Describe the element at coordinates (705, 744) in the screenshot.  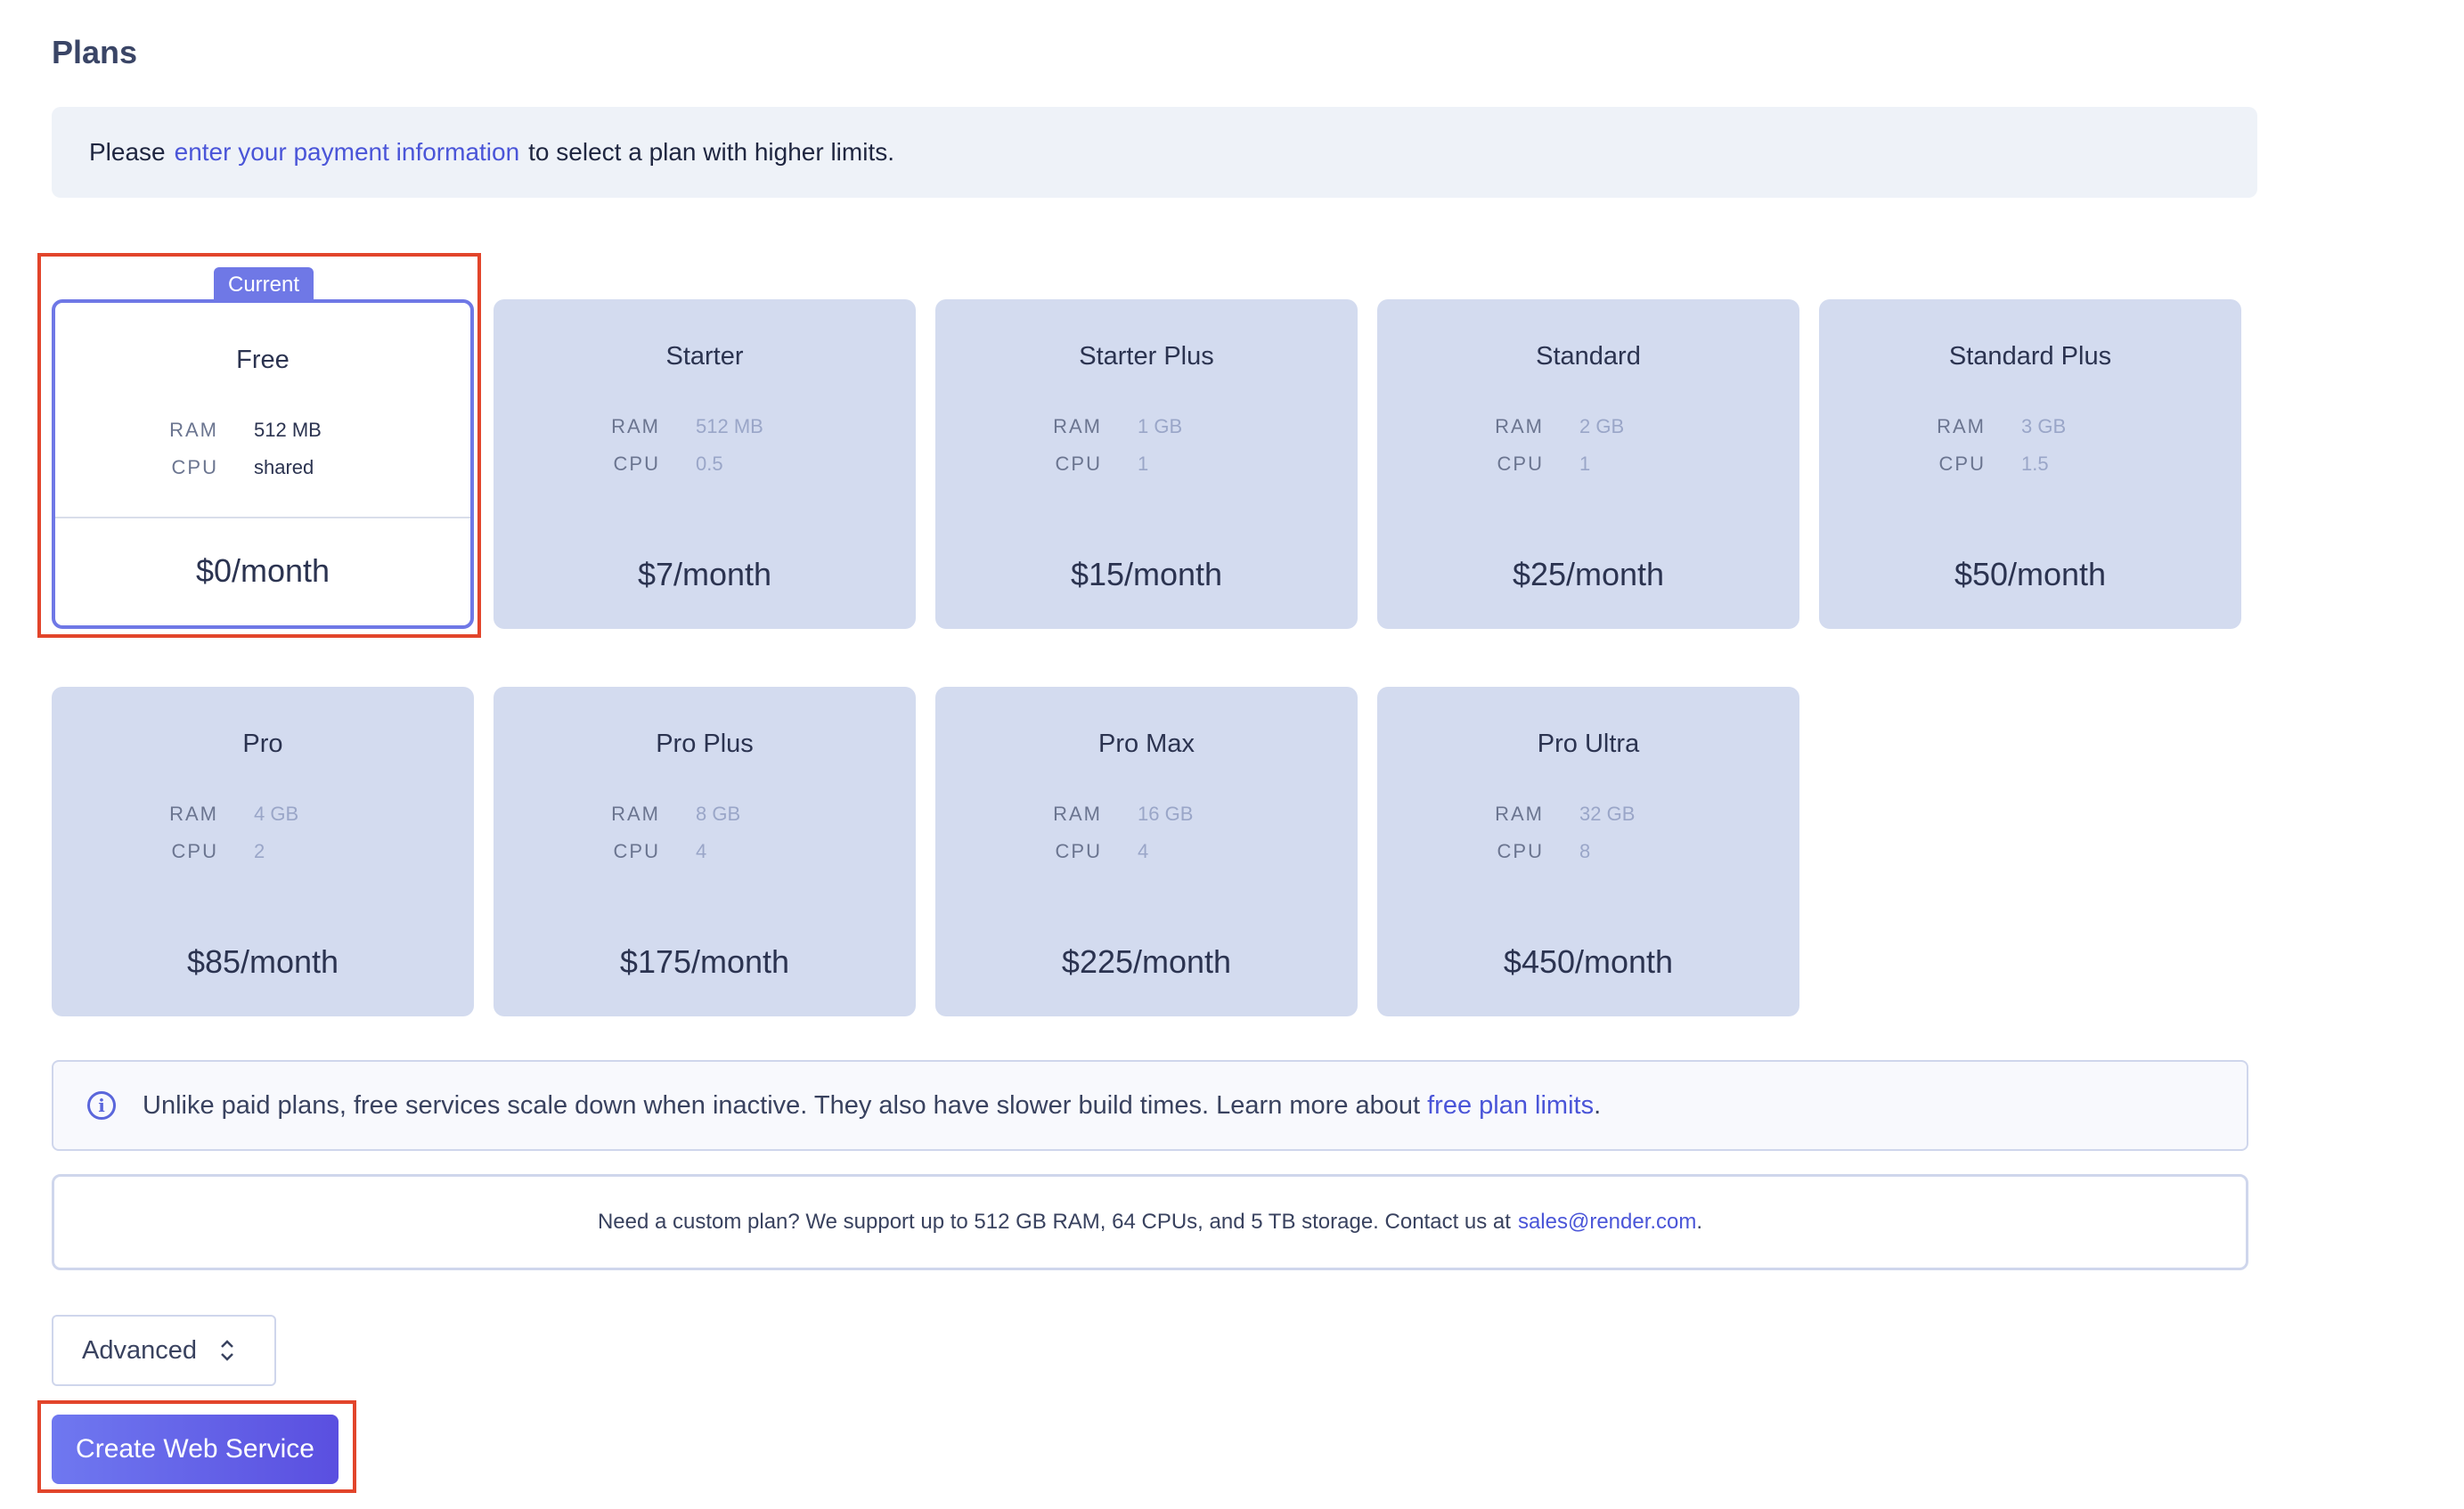
I see `plan-name: Pro Plus` at that location.